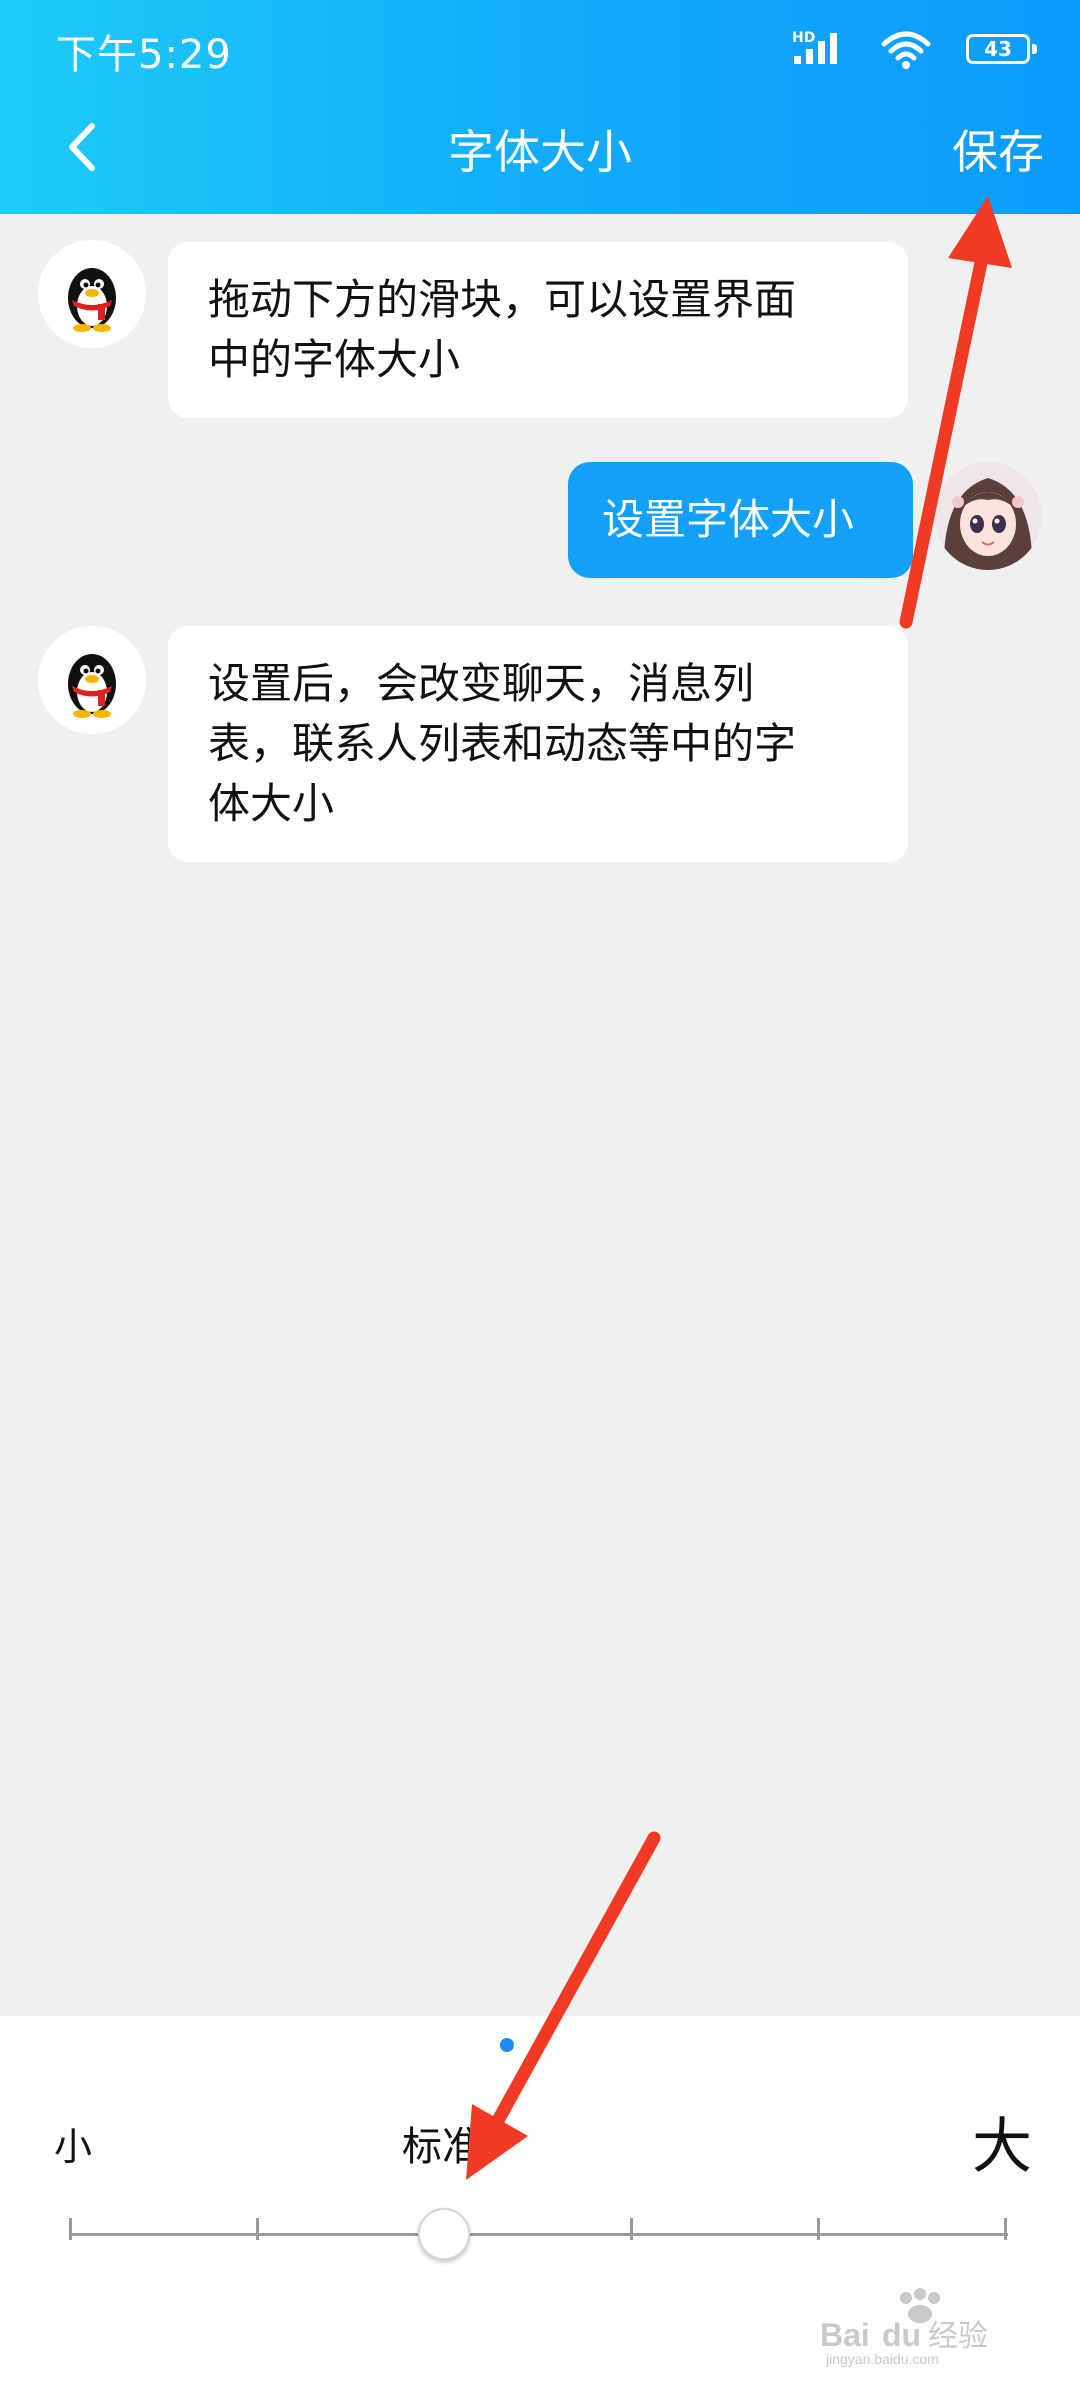  Describe the element at coordinates (901, 2335) in the screenshot. I see `svg-text: du` at that location.